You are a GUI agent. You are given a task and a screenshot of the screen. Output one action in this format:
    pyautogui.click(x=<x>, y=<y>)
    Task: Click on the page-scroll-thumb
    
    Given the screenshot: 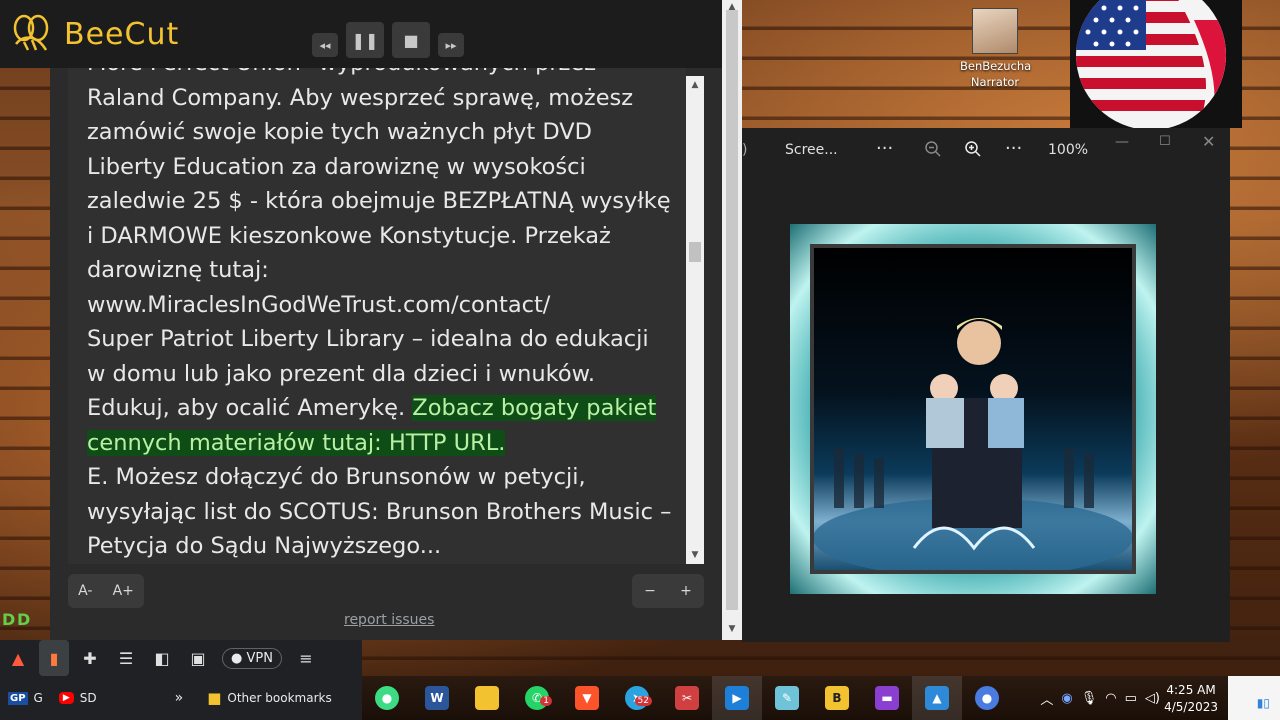 What is the action you would take?
    pyautogui.click(x=732, y=310)
    